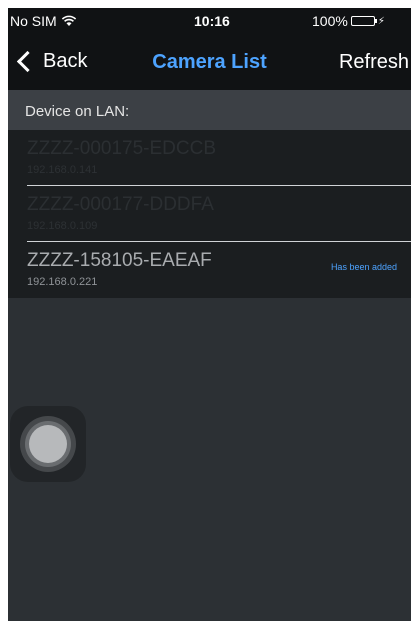 The height and width of the screenshot is (621, 411). I want to click on status-bar: No SIM 10:16 100% ⚡, so click(209, 21).